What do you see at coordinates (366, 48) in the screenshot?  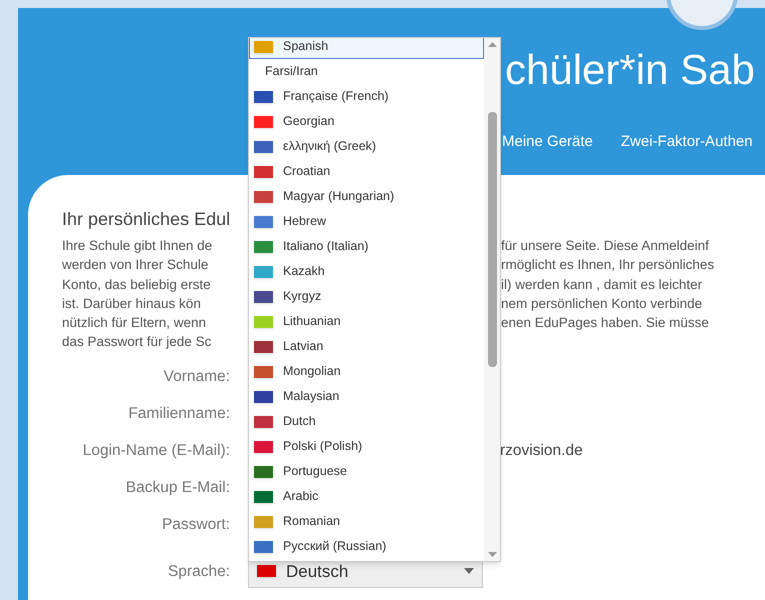 I see `language-option: Spanish` at bounding box center [366, 48].